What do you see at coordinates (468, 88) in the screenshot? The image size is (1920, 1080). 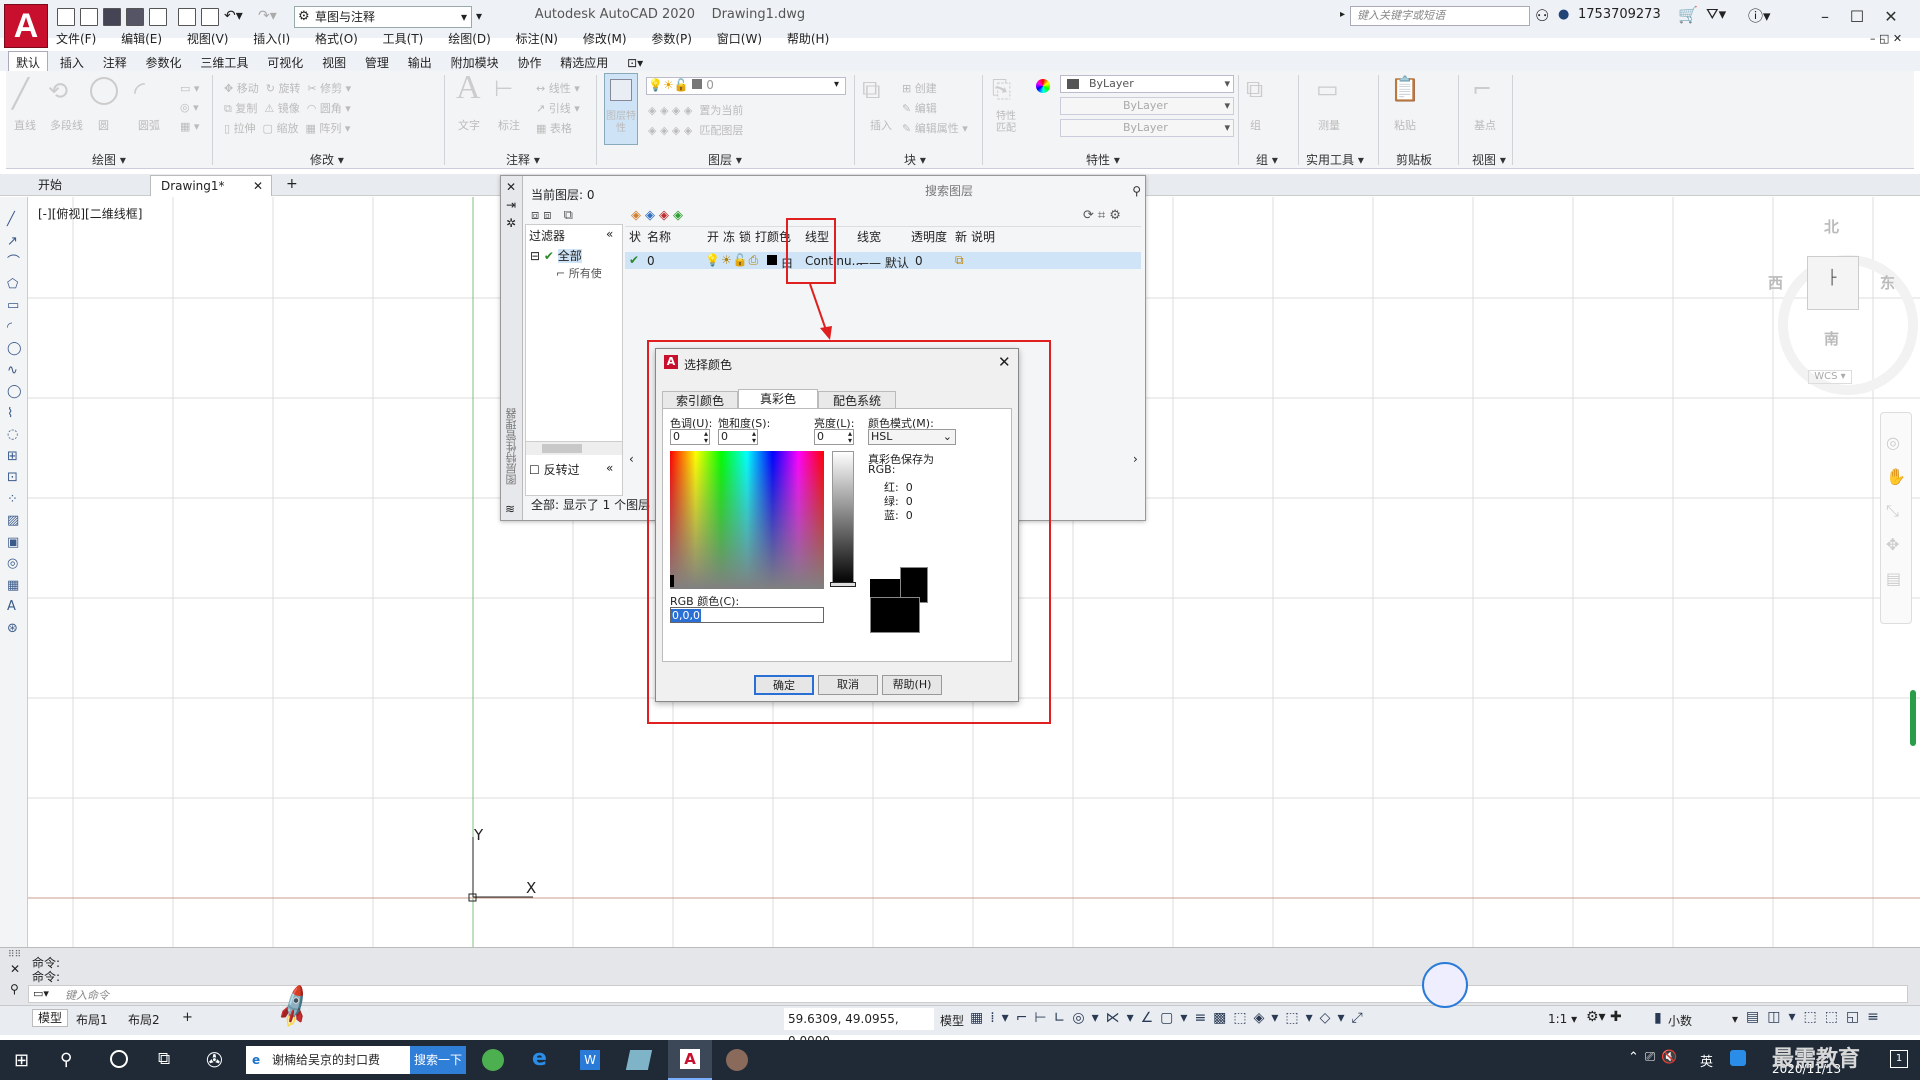 I see `text-icon: A` at bounding box center [468, 88].